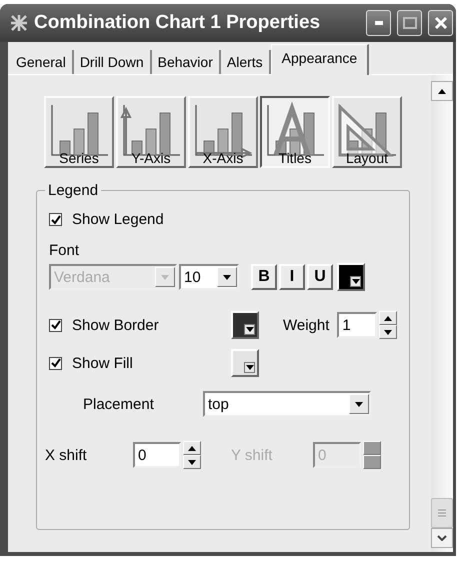 This screenshot has width=458, height=563. What do you see at coordinates (209, 277) in the screenshot?
I see `size-dropdown: 10` at bounding box center [209, 277].